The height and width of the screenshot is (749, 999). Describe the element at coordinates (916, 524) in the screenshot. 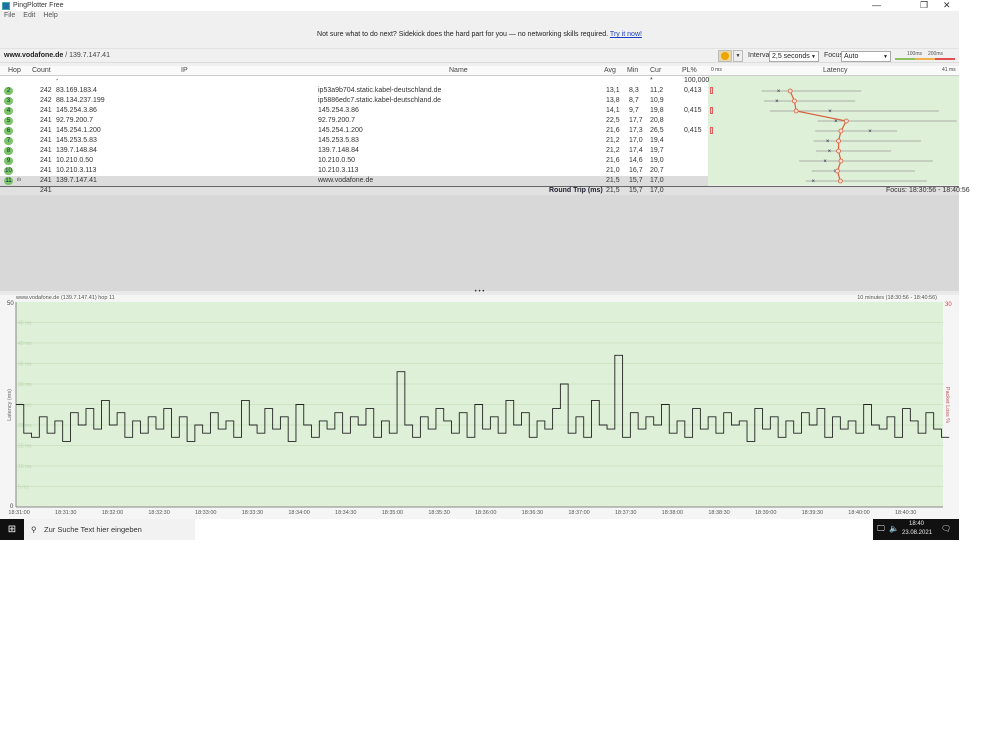

I see `clock-time: 18:40` at that location.